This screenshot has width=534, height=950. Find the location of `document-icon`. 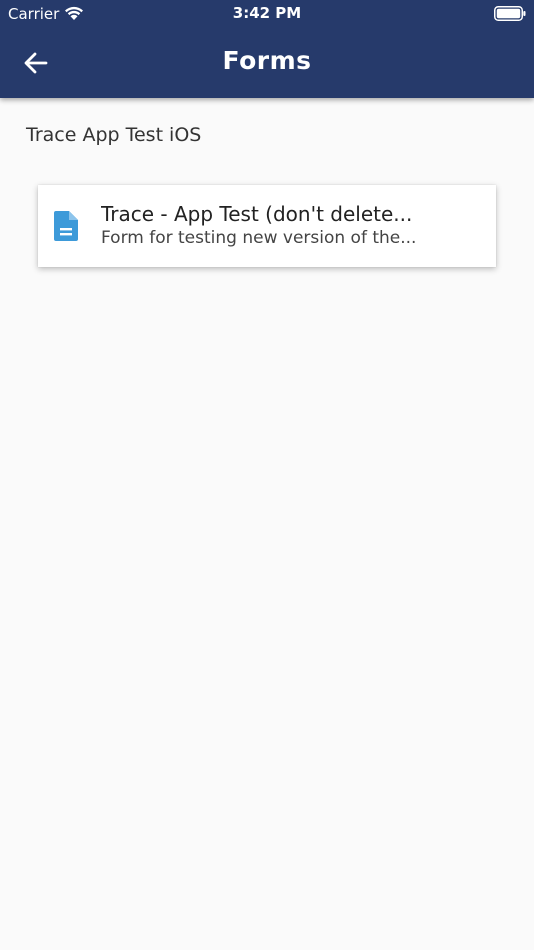

document-icon is located at coordinates (66, 226).